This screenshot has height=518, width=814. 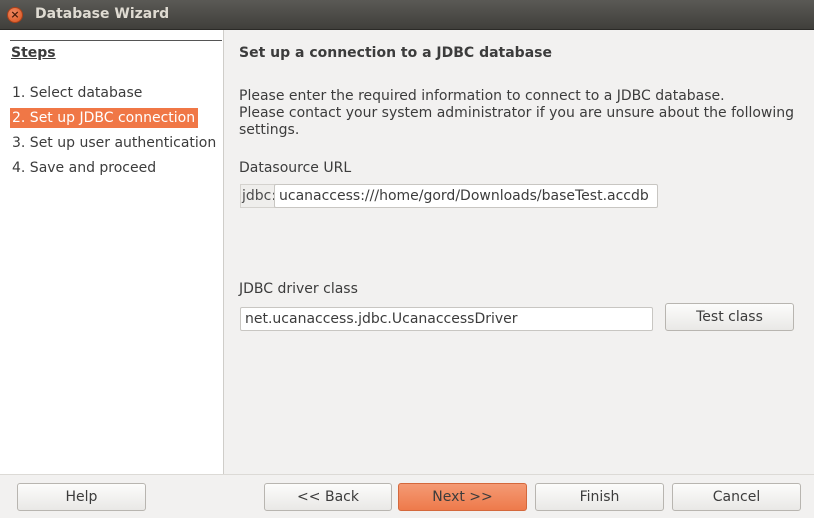 What do you see at coordinates (295, 168) in the screenshot?
I see `datasource-url-label: Datasource URL` at bounding box center [295, 168].